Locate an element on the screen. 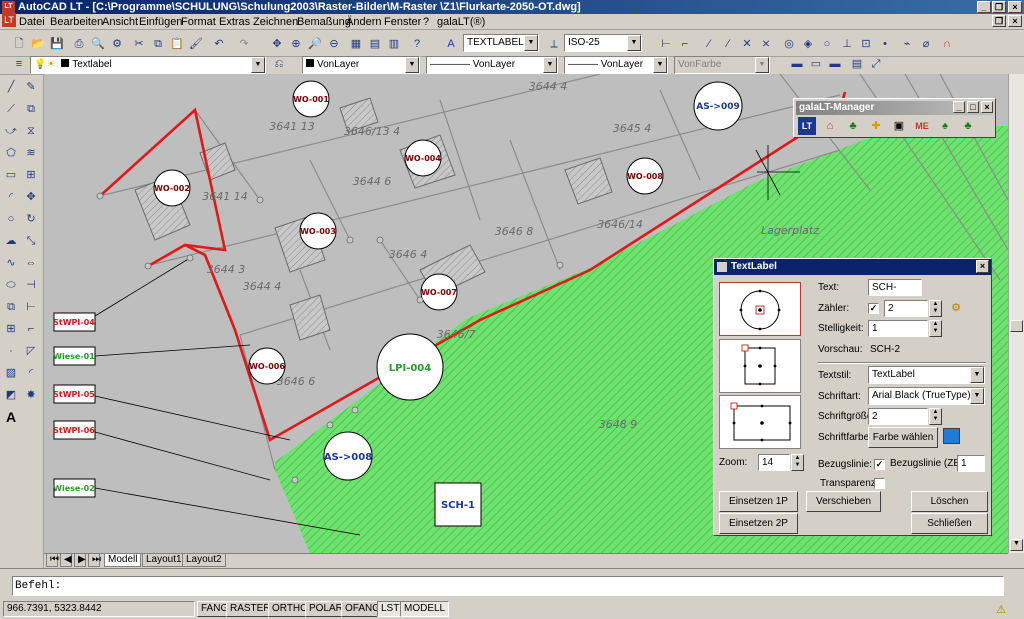  snap-nearest-icon: ⌁ is located at coordinates (907, 44).